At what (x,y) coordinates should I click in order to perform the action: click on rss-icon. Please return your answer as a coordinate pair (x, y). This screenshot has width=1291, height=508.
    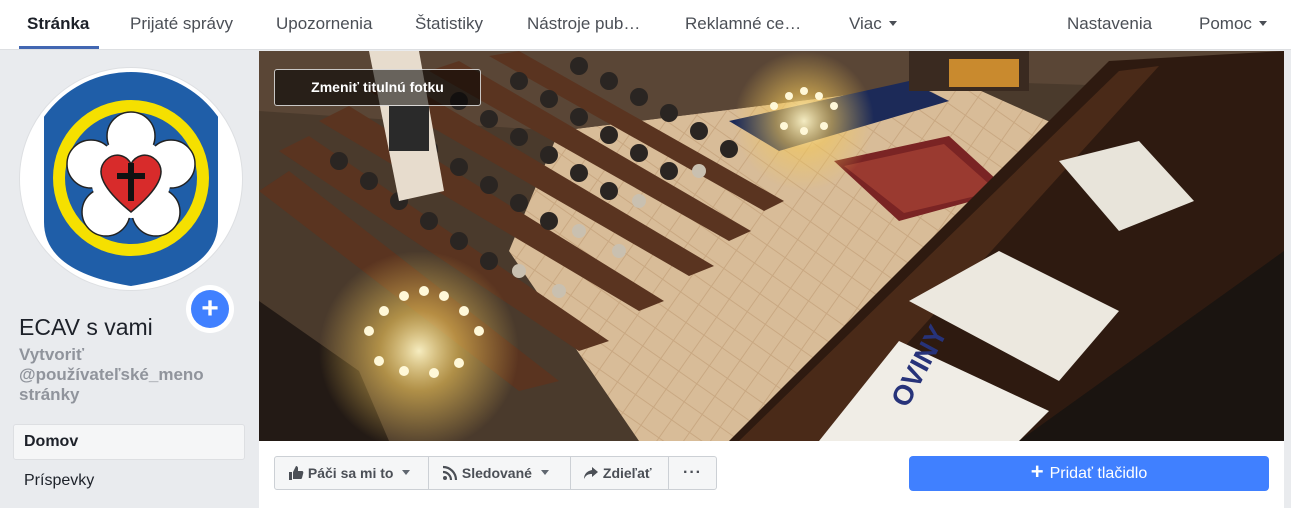
    Looking at the image, I should click on (450, 472).